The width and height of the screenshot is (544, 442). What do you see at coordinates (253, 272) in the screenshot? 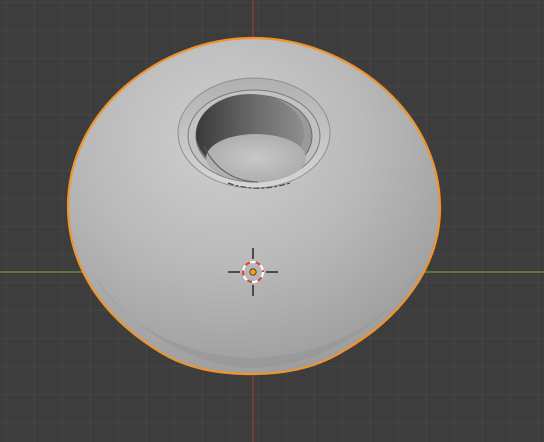
I see `object-origin-dot` at bounding box center [253, 272].